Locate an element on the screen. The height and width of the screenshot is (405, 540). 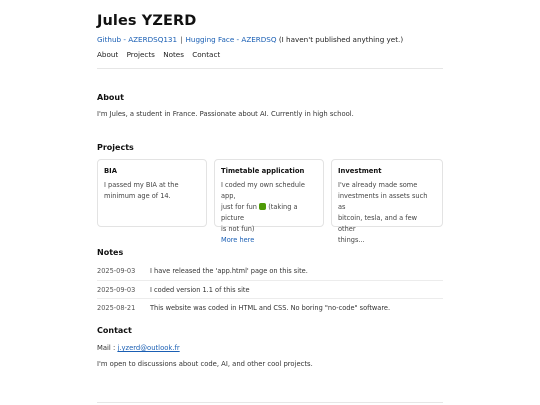
card-line: investments in assets such as is located at coordinates (383, 201).